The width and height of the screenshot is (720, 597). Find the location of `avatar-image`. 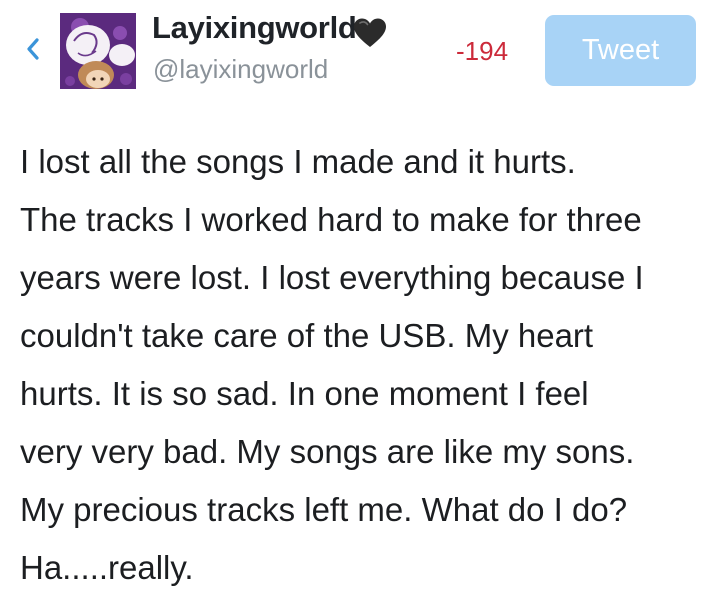

avatar-image is located at coordinates (98, 51).